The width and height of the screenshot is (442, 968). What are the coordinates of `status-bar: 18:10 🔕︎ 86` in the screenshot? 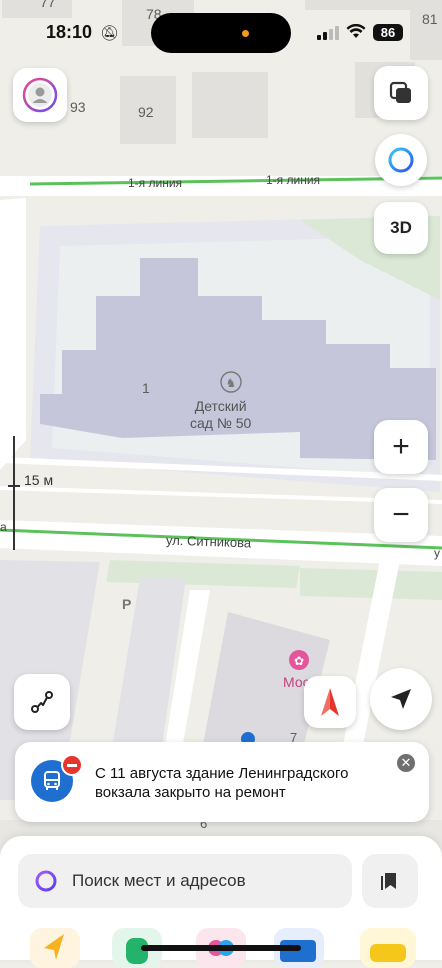 It's located at (221, 32).